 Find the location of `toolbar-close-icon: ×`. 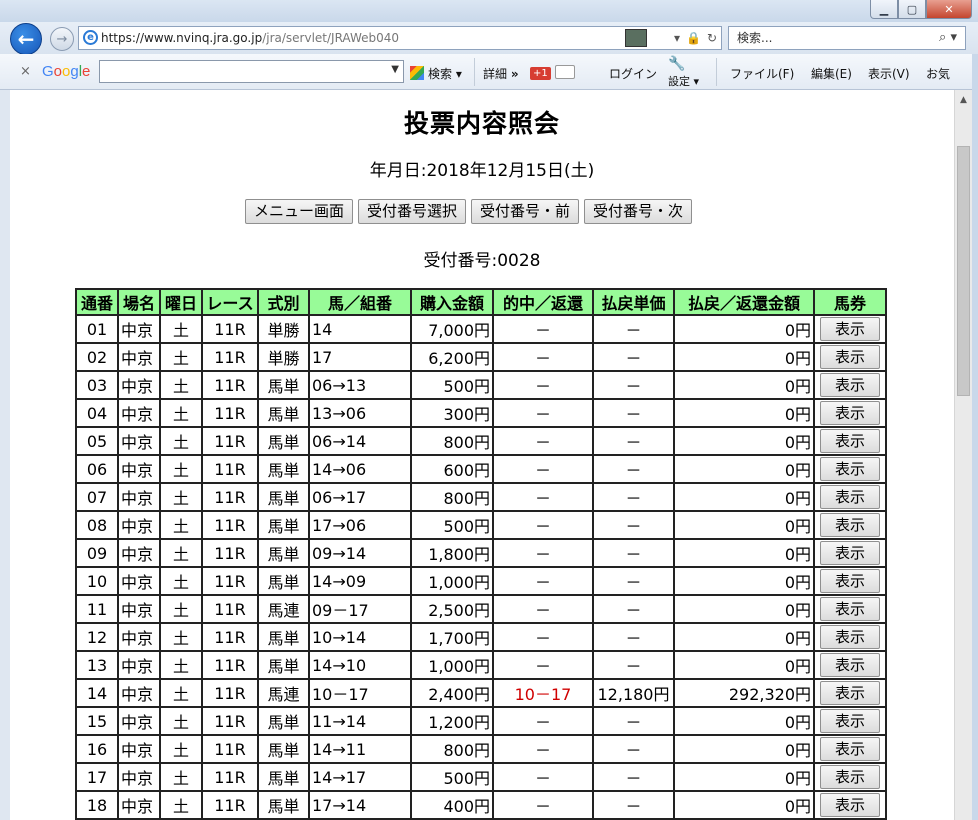

toolbar-close-icon: × is located at coordinates (25, 71).